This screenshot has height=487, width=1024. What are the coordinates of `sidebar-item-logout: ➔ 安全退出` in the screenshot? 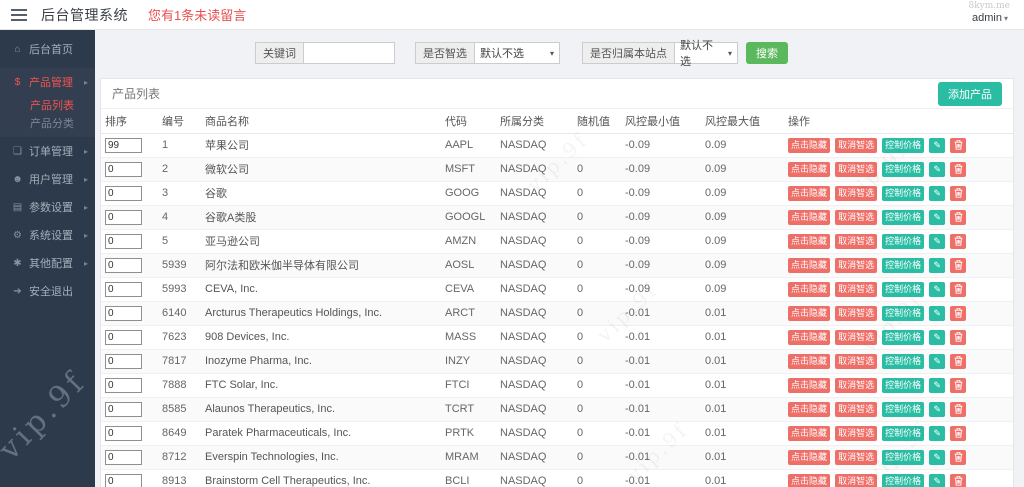 It's located at (47, 291).